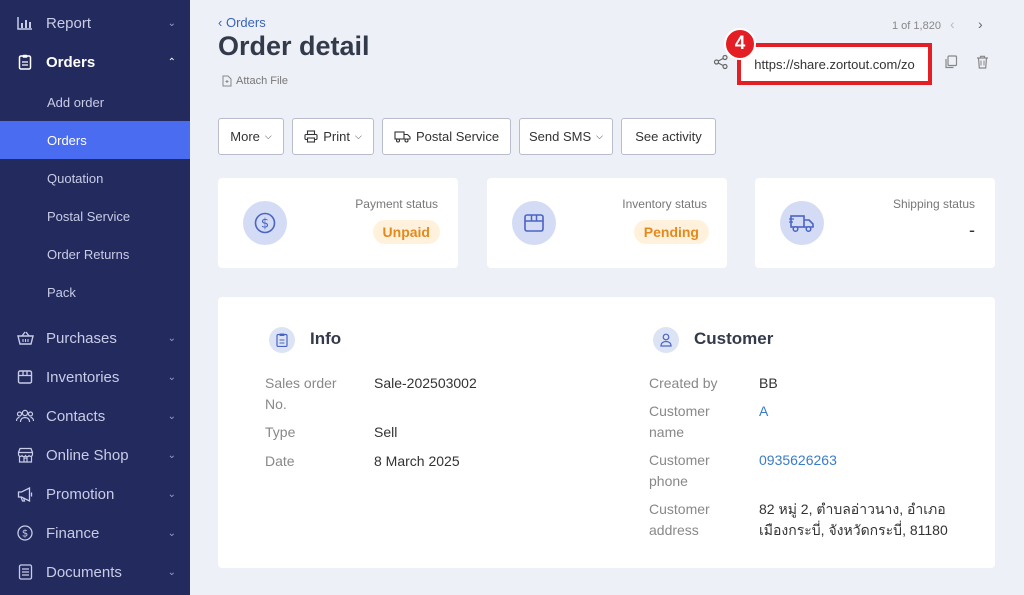 Image resolution: width=1024 pixels, height=595 pixels. I want to click on sidebar-item-label: Order Returns, so click(88, 254).